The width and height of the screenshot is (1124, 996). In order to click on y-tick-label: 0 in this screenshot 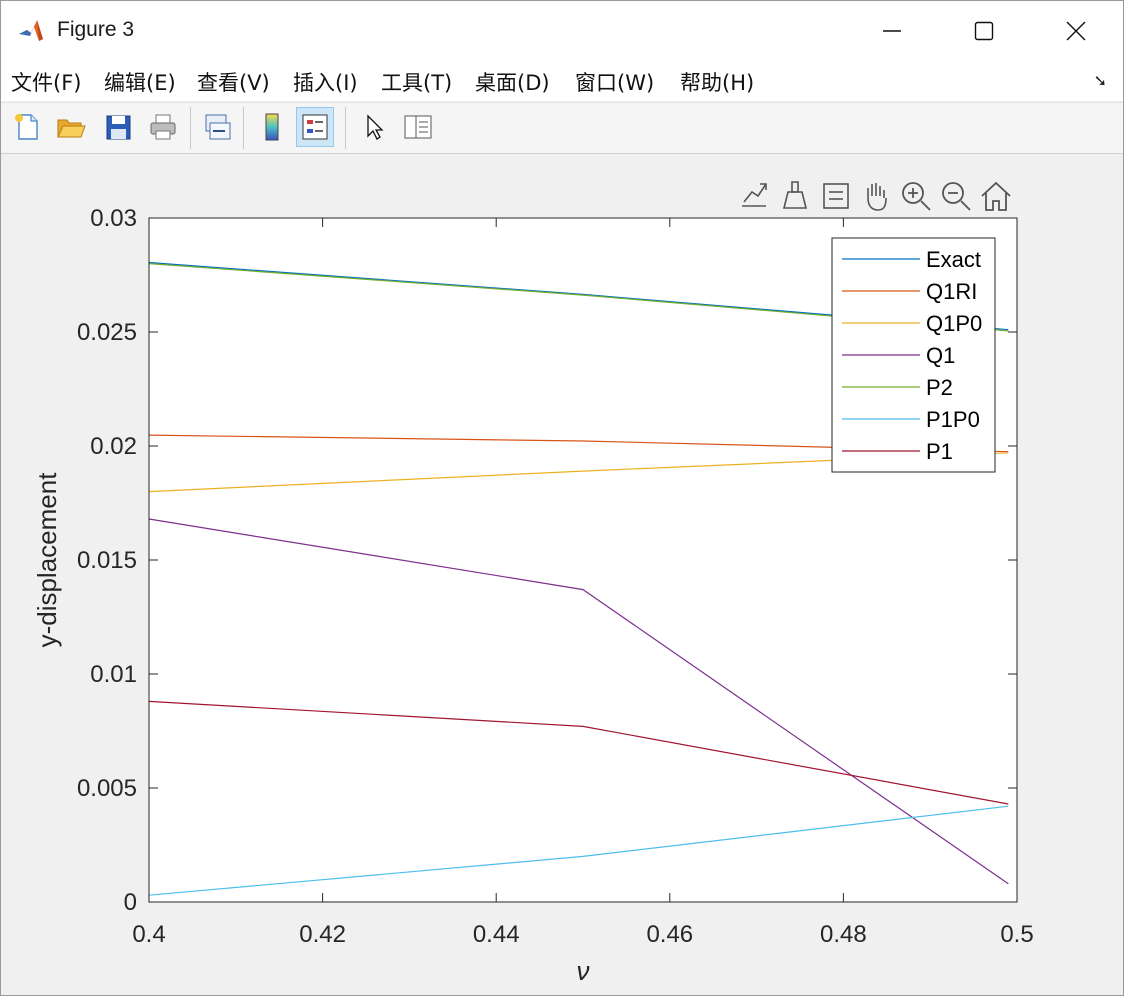, I will do `click(130, 902)`.